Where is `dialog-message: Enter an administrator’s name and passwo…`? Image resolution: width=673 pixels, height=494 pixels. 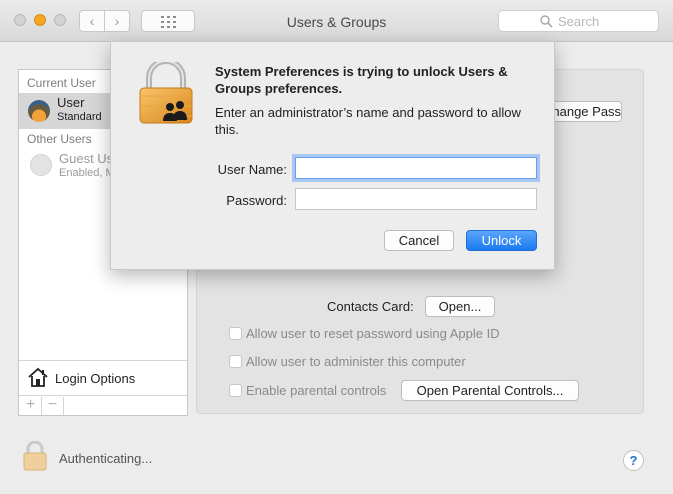 dialog-message: Enter an administrator’s name and passwo… is located at coordinates (368, 121).